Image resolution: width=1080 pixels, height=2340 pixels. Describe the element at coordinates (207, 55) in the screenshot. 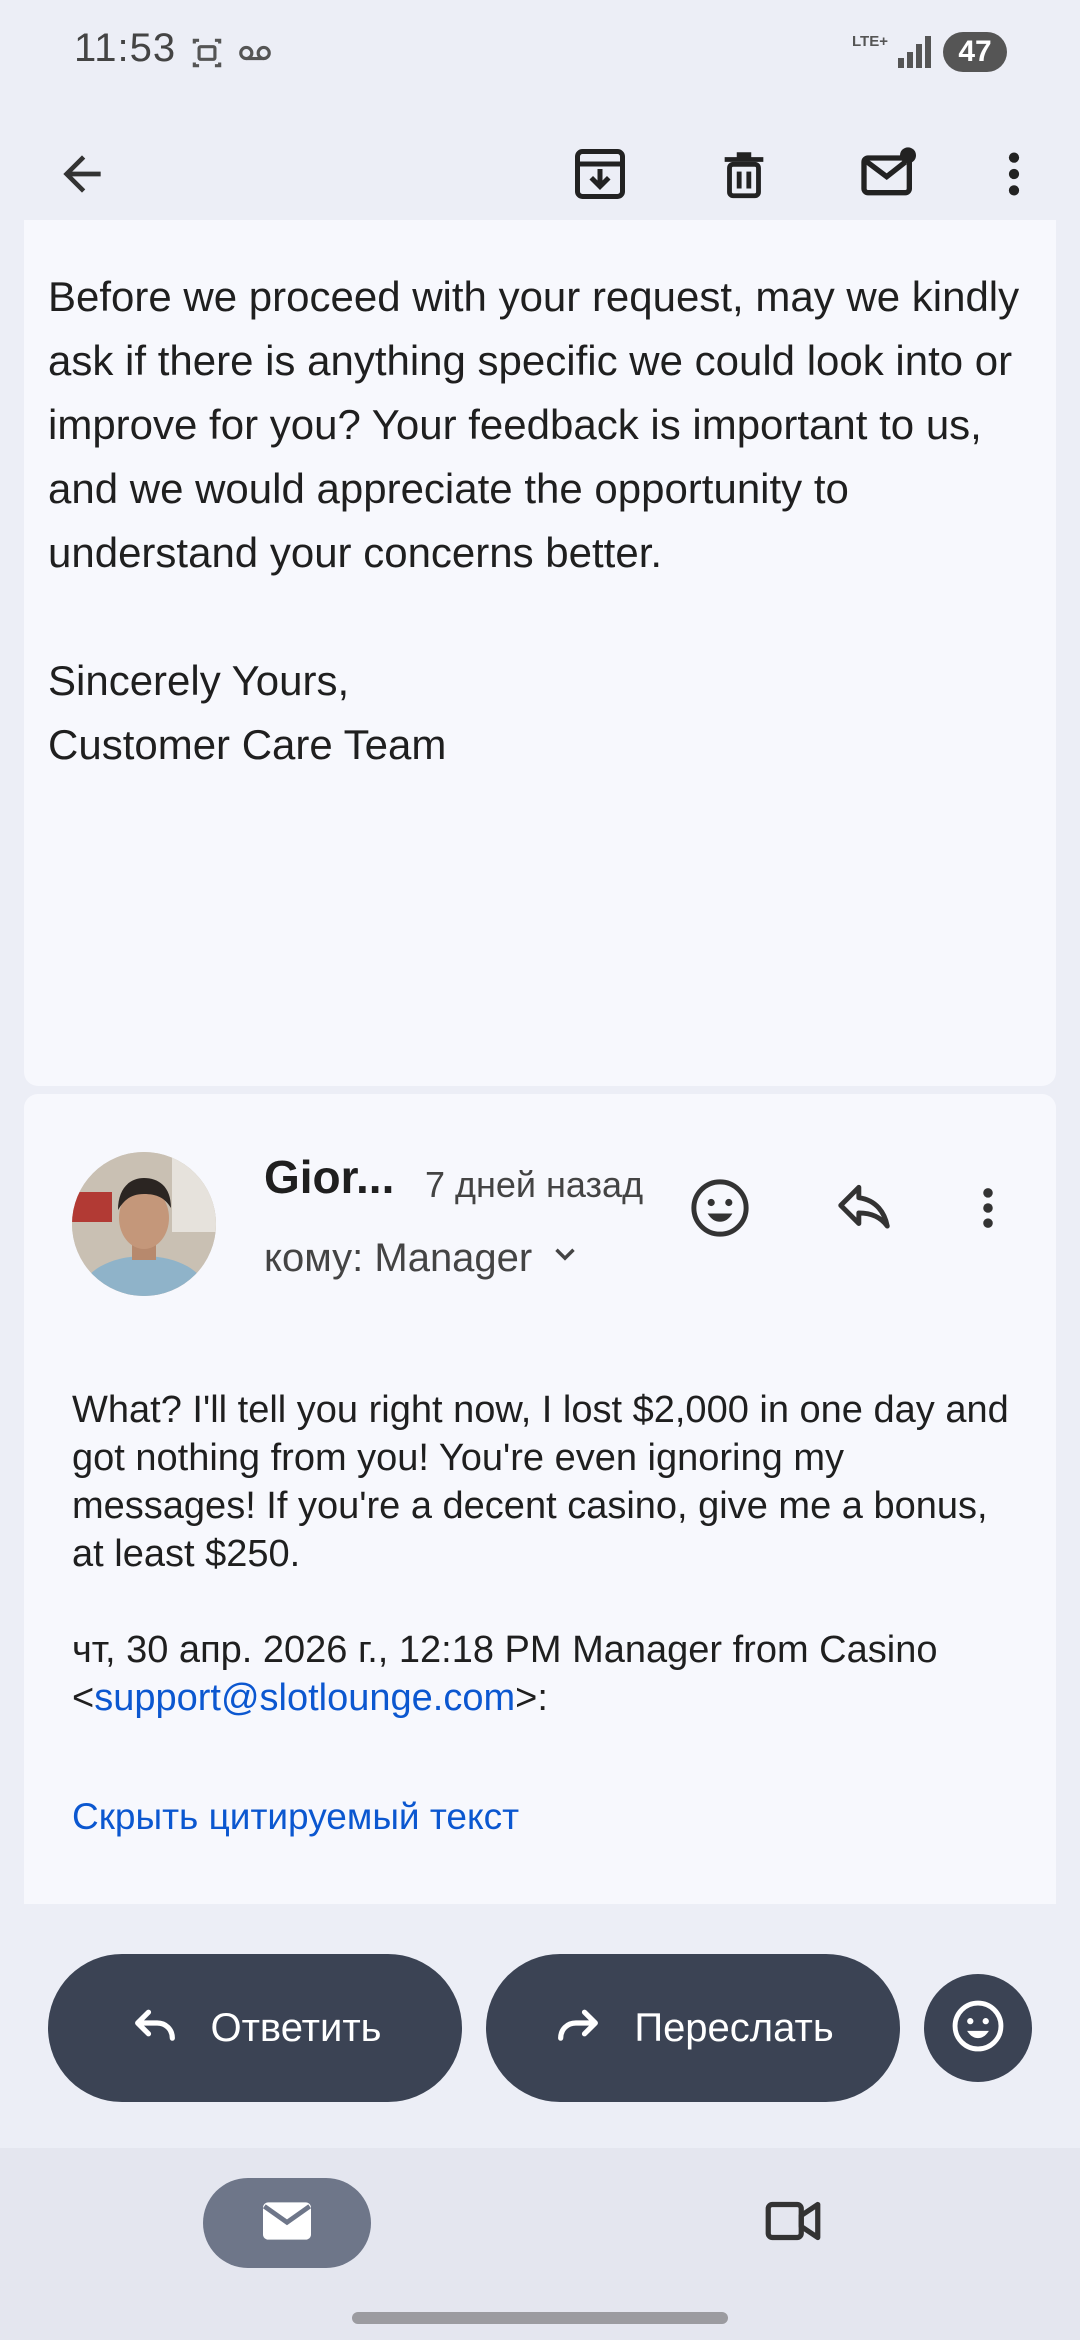

I see `screenshot-icon` at that location.